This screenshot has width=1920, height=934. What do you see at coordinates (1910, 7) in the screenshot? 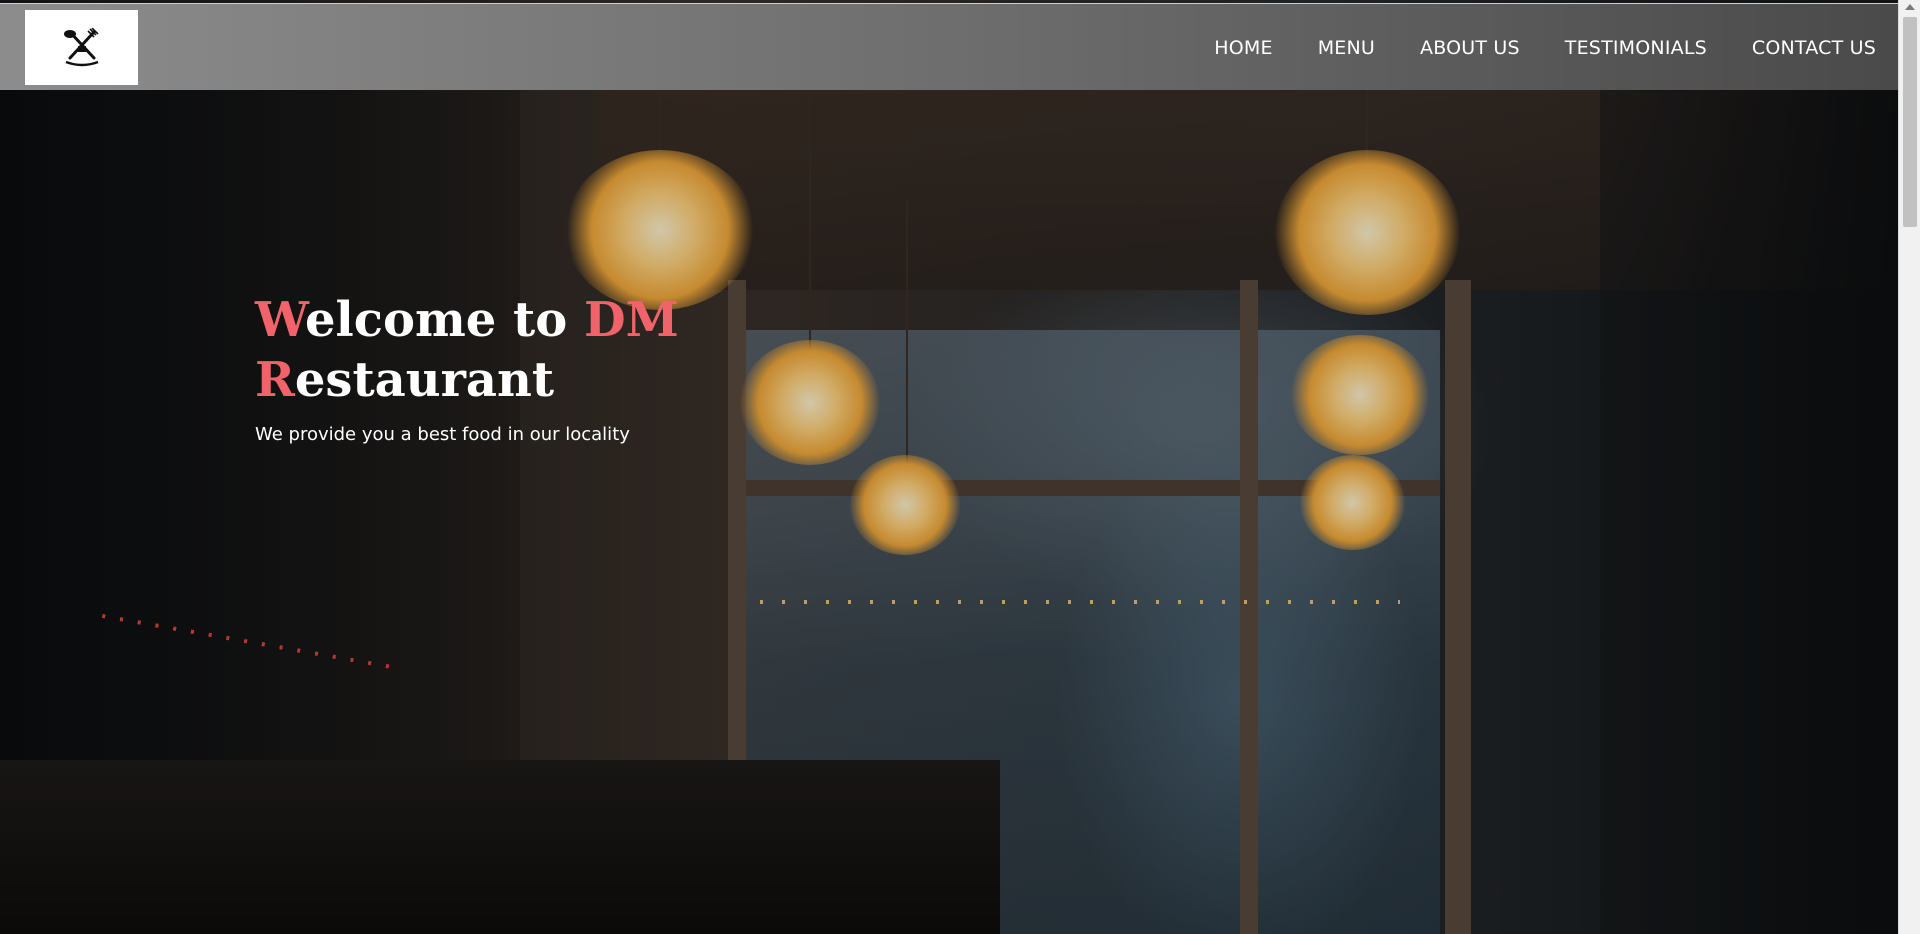
I see `scroll-up-arrow-icon` at bounding box center [1910, 7].